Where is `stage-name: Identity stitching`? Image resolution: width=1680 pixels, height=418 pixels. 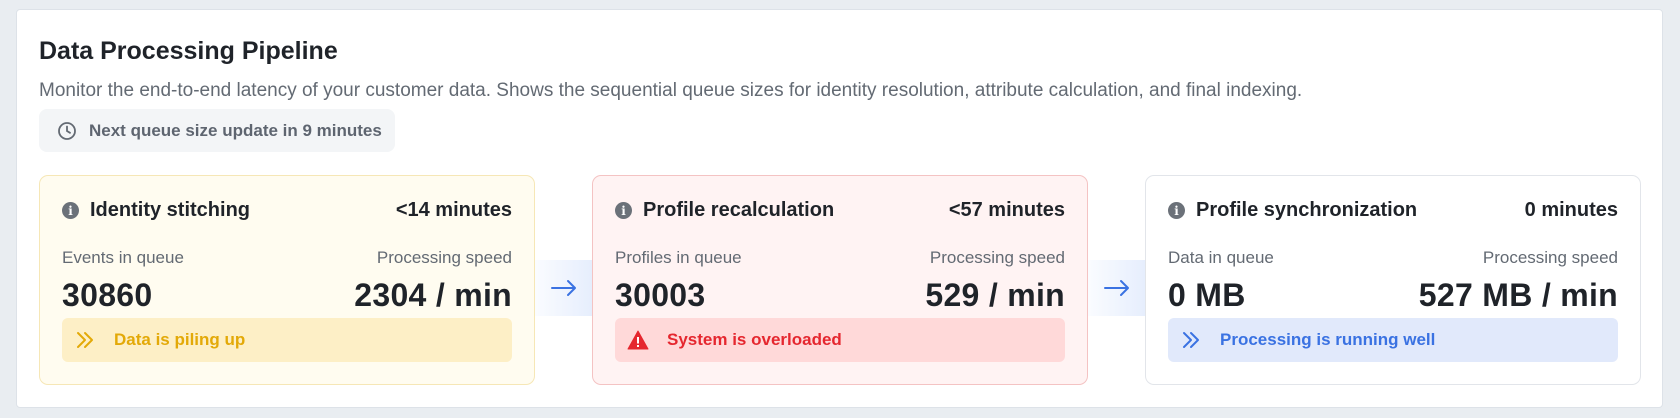 stage-name: Identity stitching is located at coordinates (170, 210).